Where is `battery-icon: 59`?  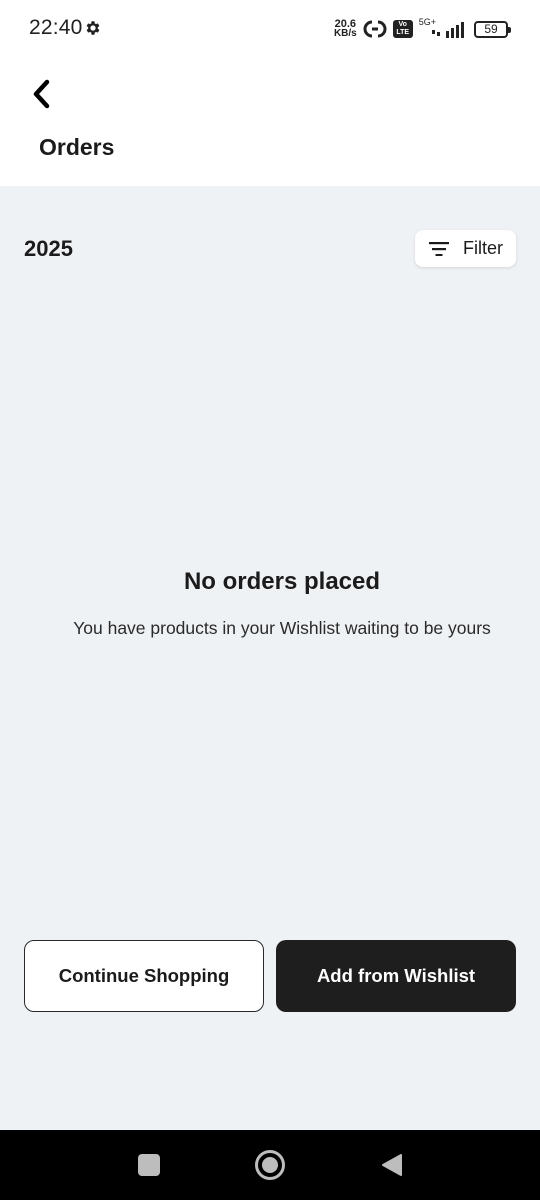
battery-icon: 59 is located at coordinates (492, 29).